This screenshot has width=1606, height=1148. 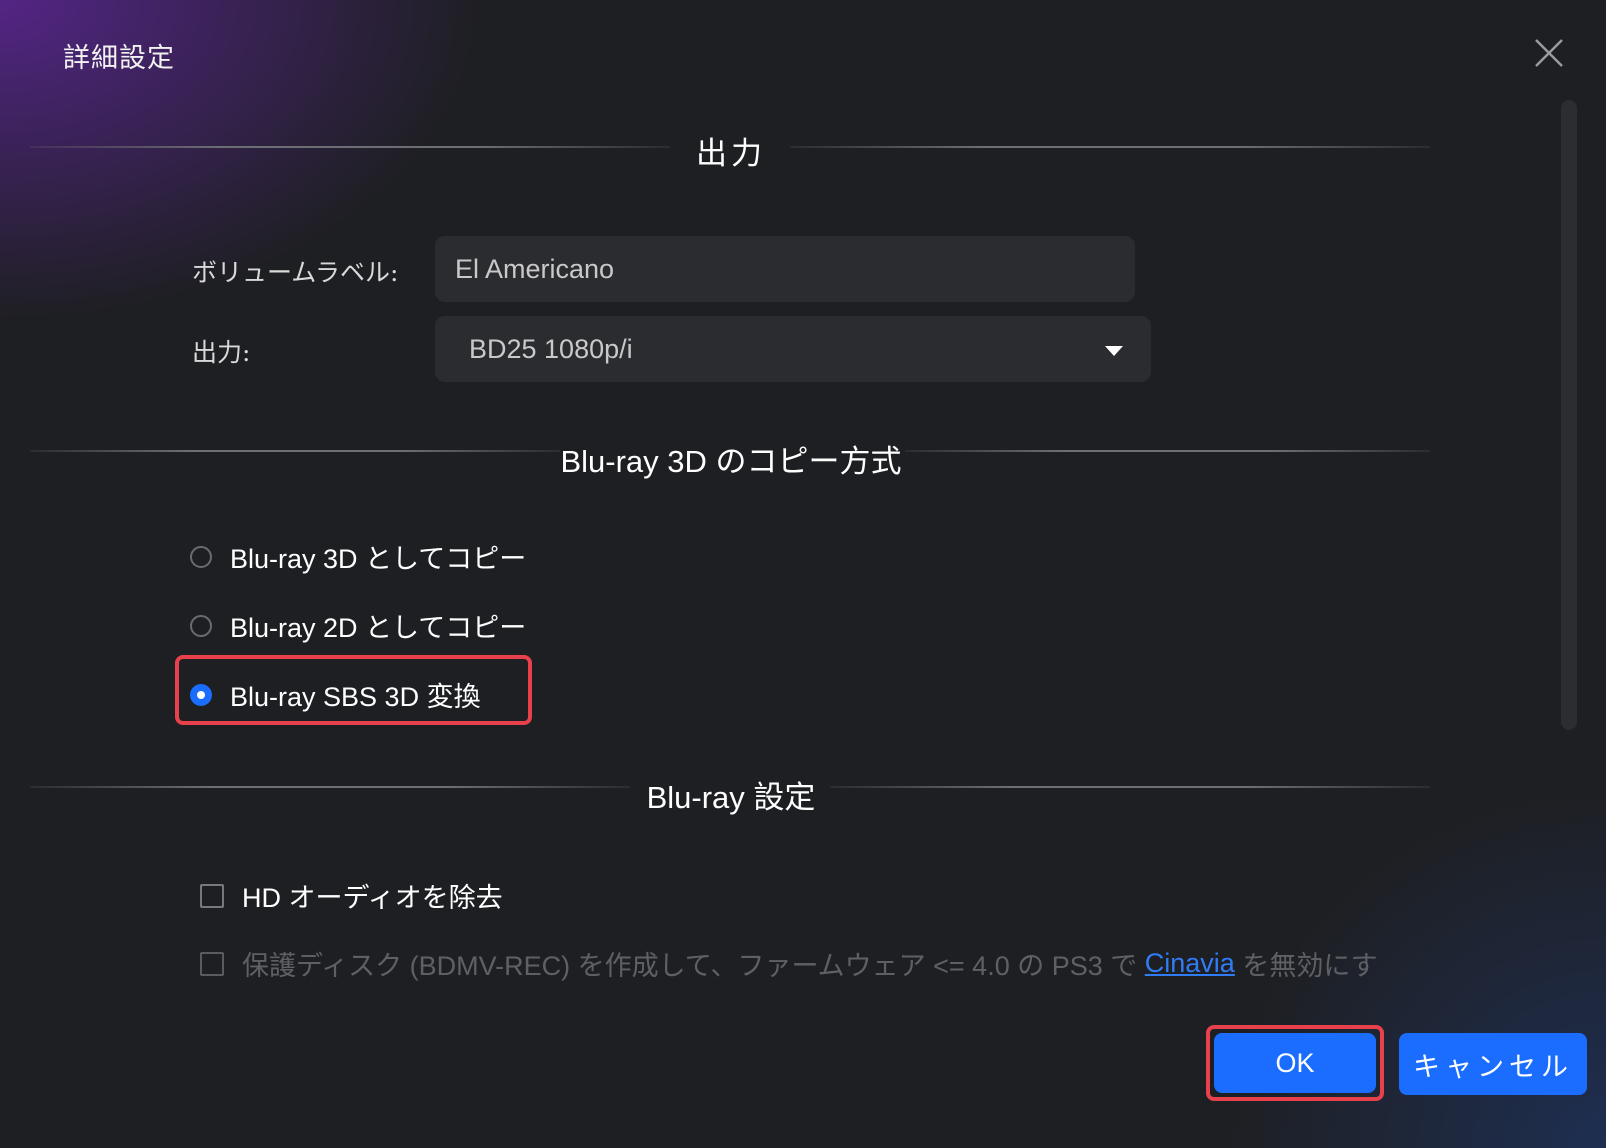 I want to click on chevron-down-icon, so click(x=1114, y=351).